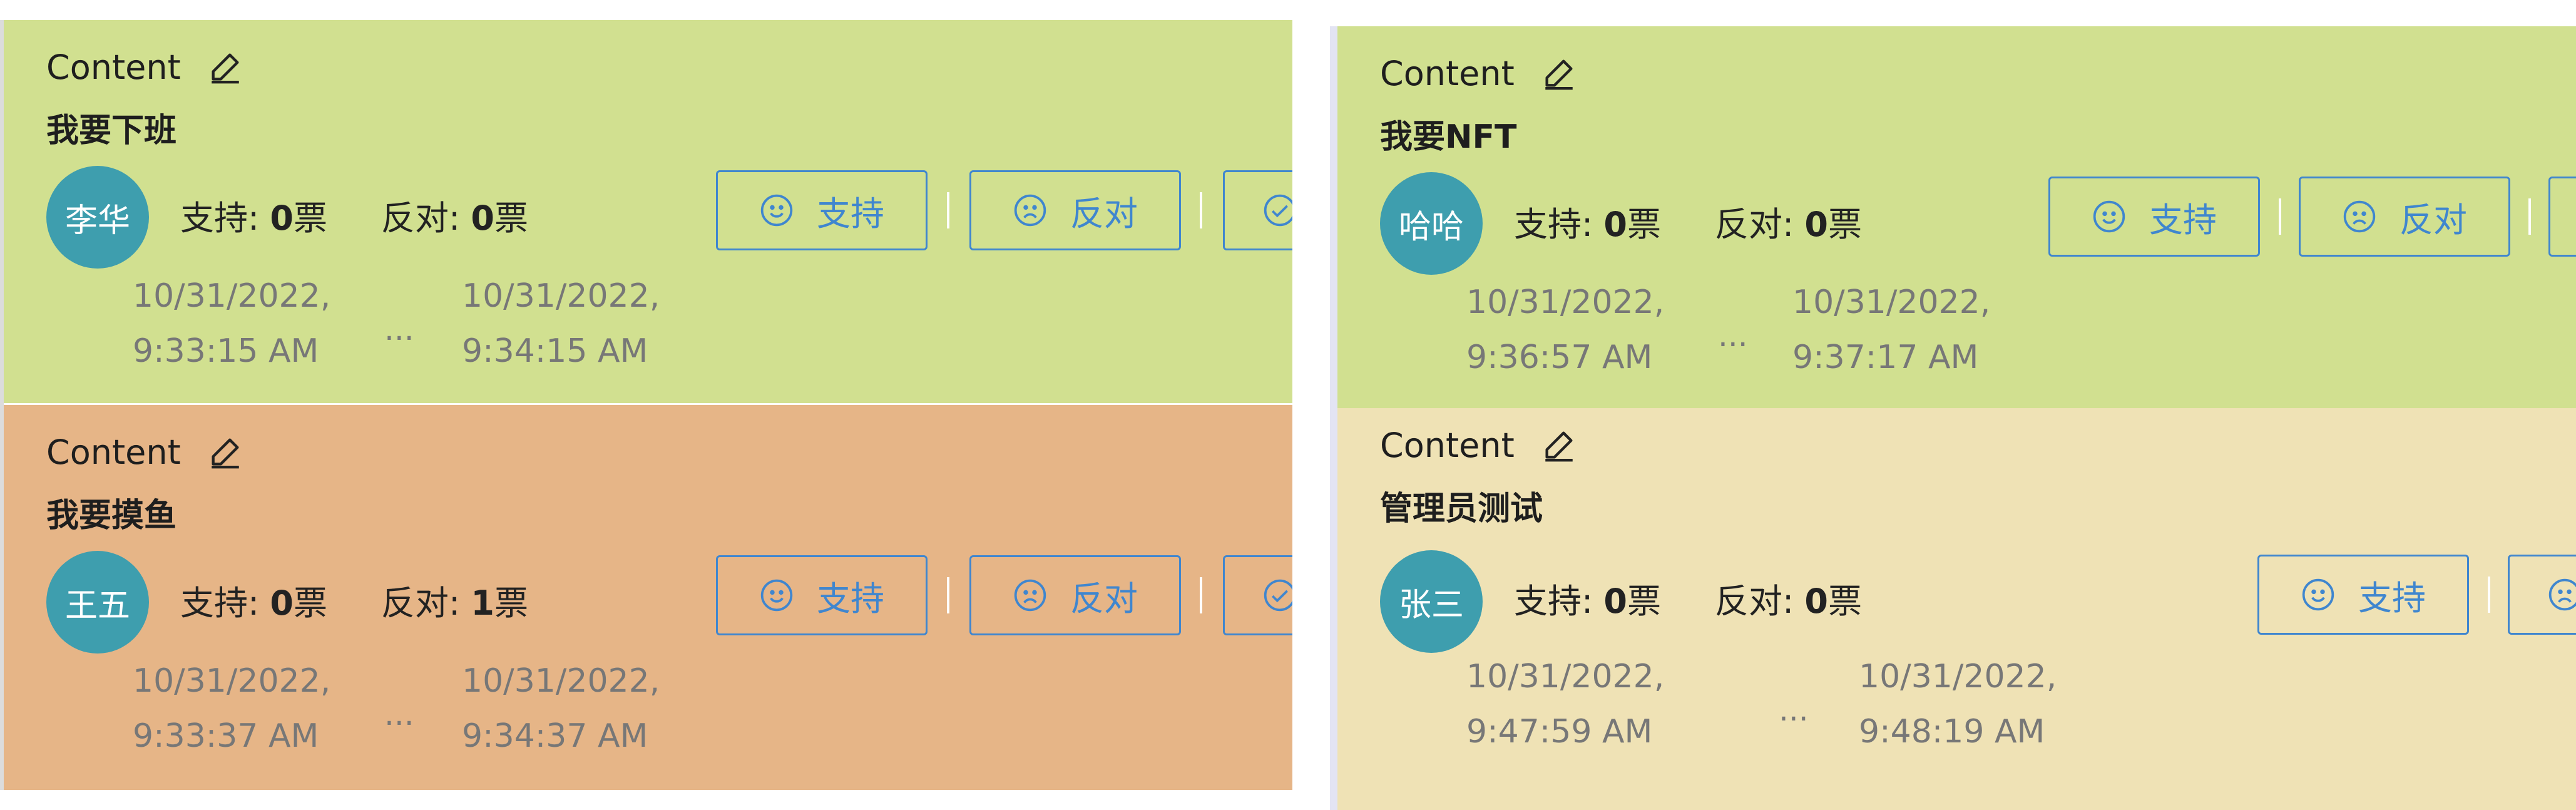  I want to click on avatar: 李华, so click(98, 217).